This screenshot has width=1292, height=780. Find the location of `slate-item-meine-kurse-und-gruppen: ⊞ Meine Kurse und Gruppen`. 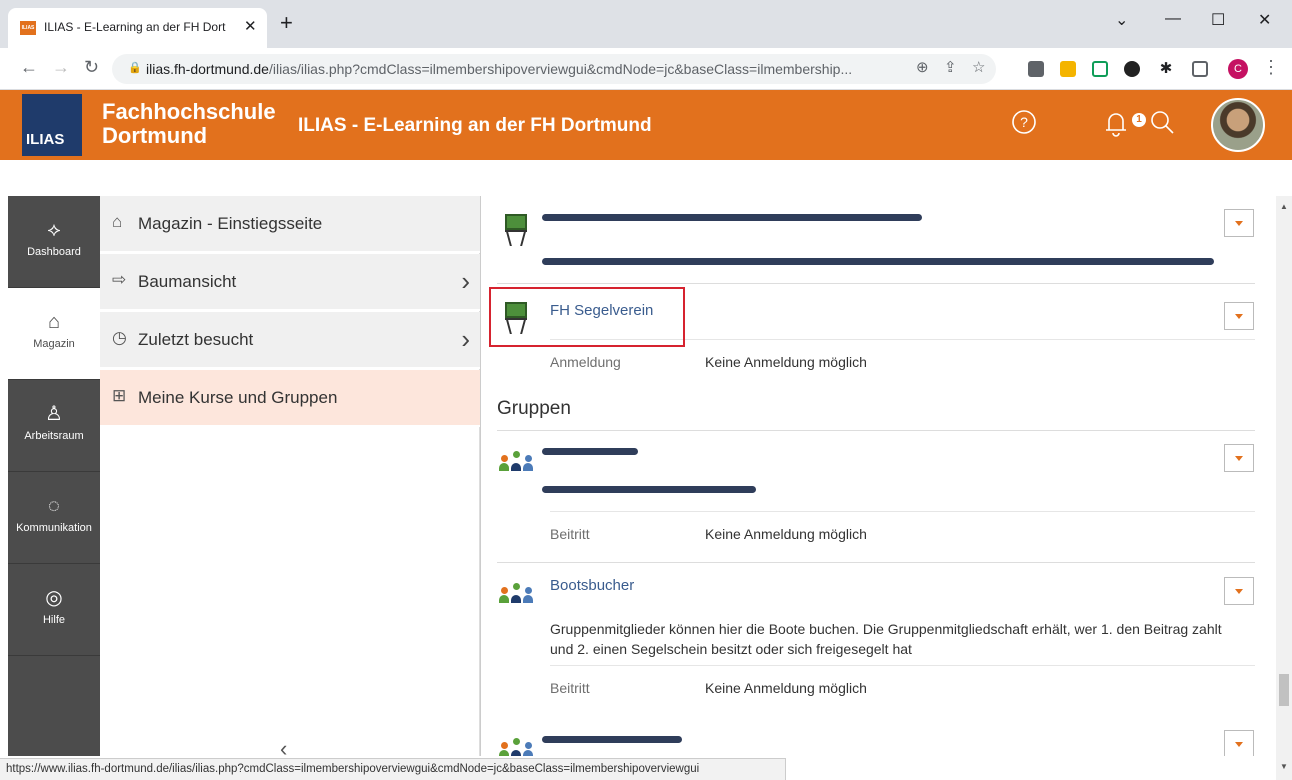

slate-item-meine-kurse-und-gruppen: ⊞ Meine Kurse und Gruppen is located at coordinates (290, 398).